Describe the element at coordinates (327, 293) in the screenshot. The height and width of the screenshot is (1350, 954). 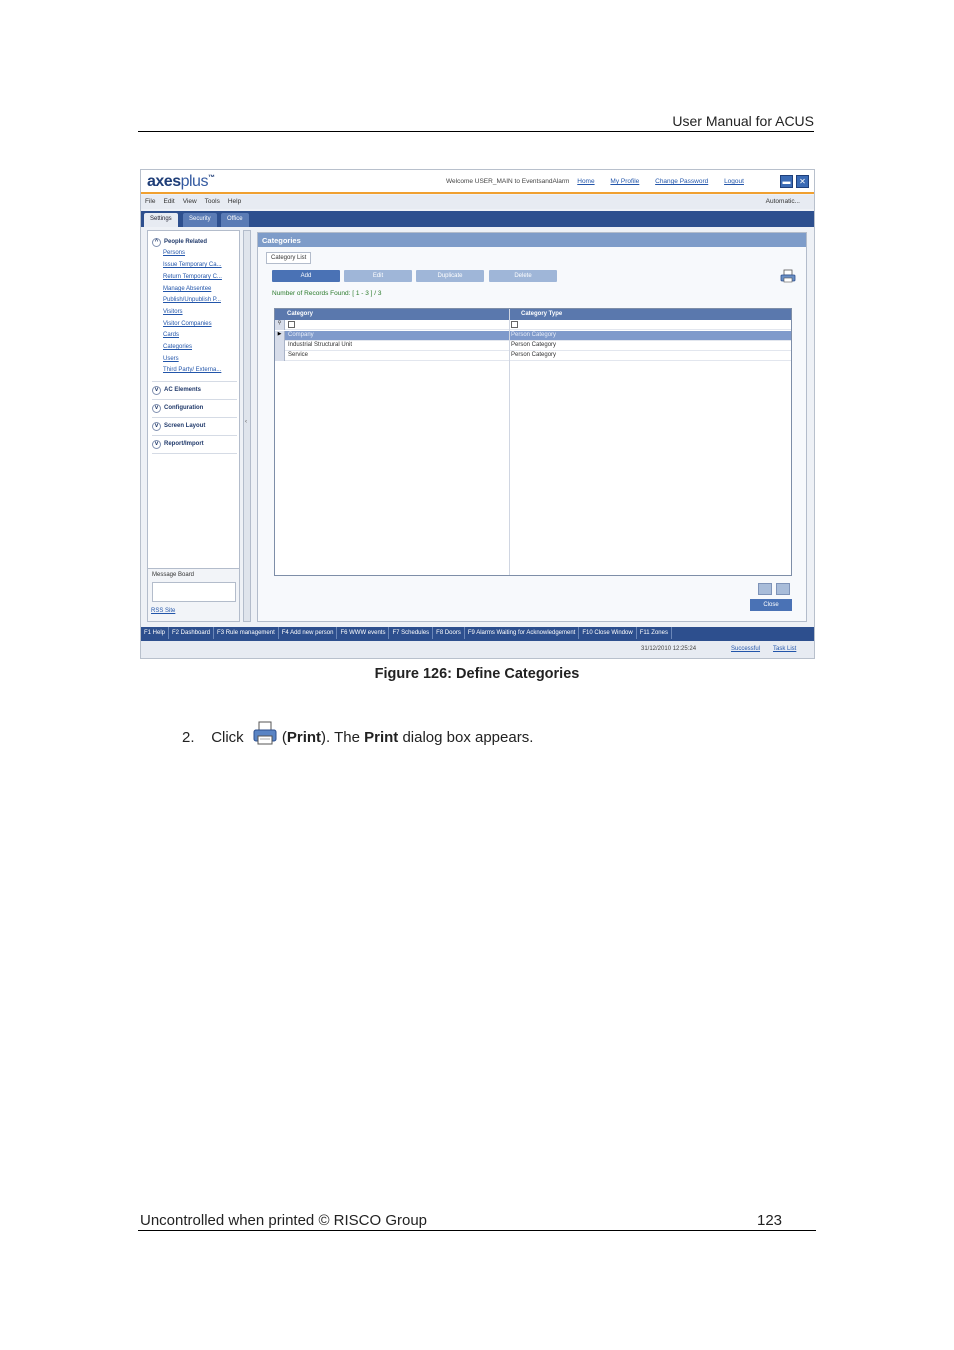
I see `records-found: Number of Records Found: [ 1 - 3 ] / 3` at that location.